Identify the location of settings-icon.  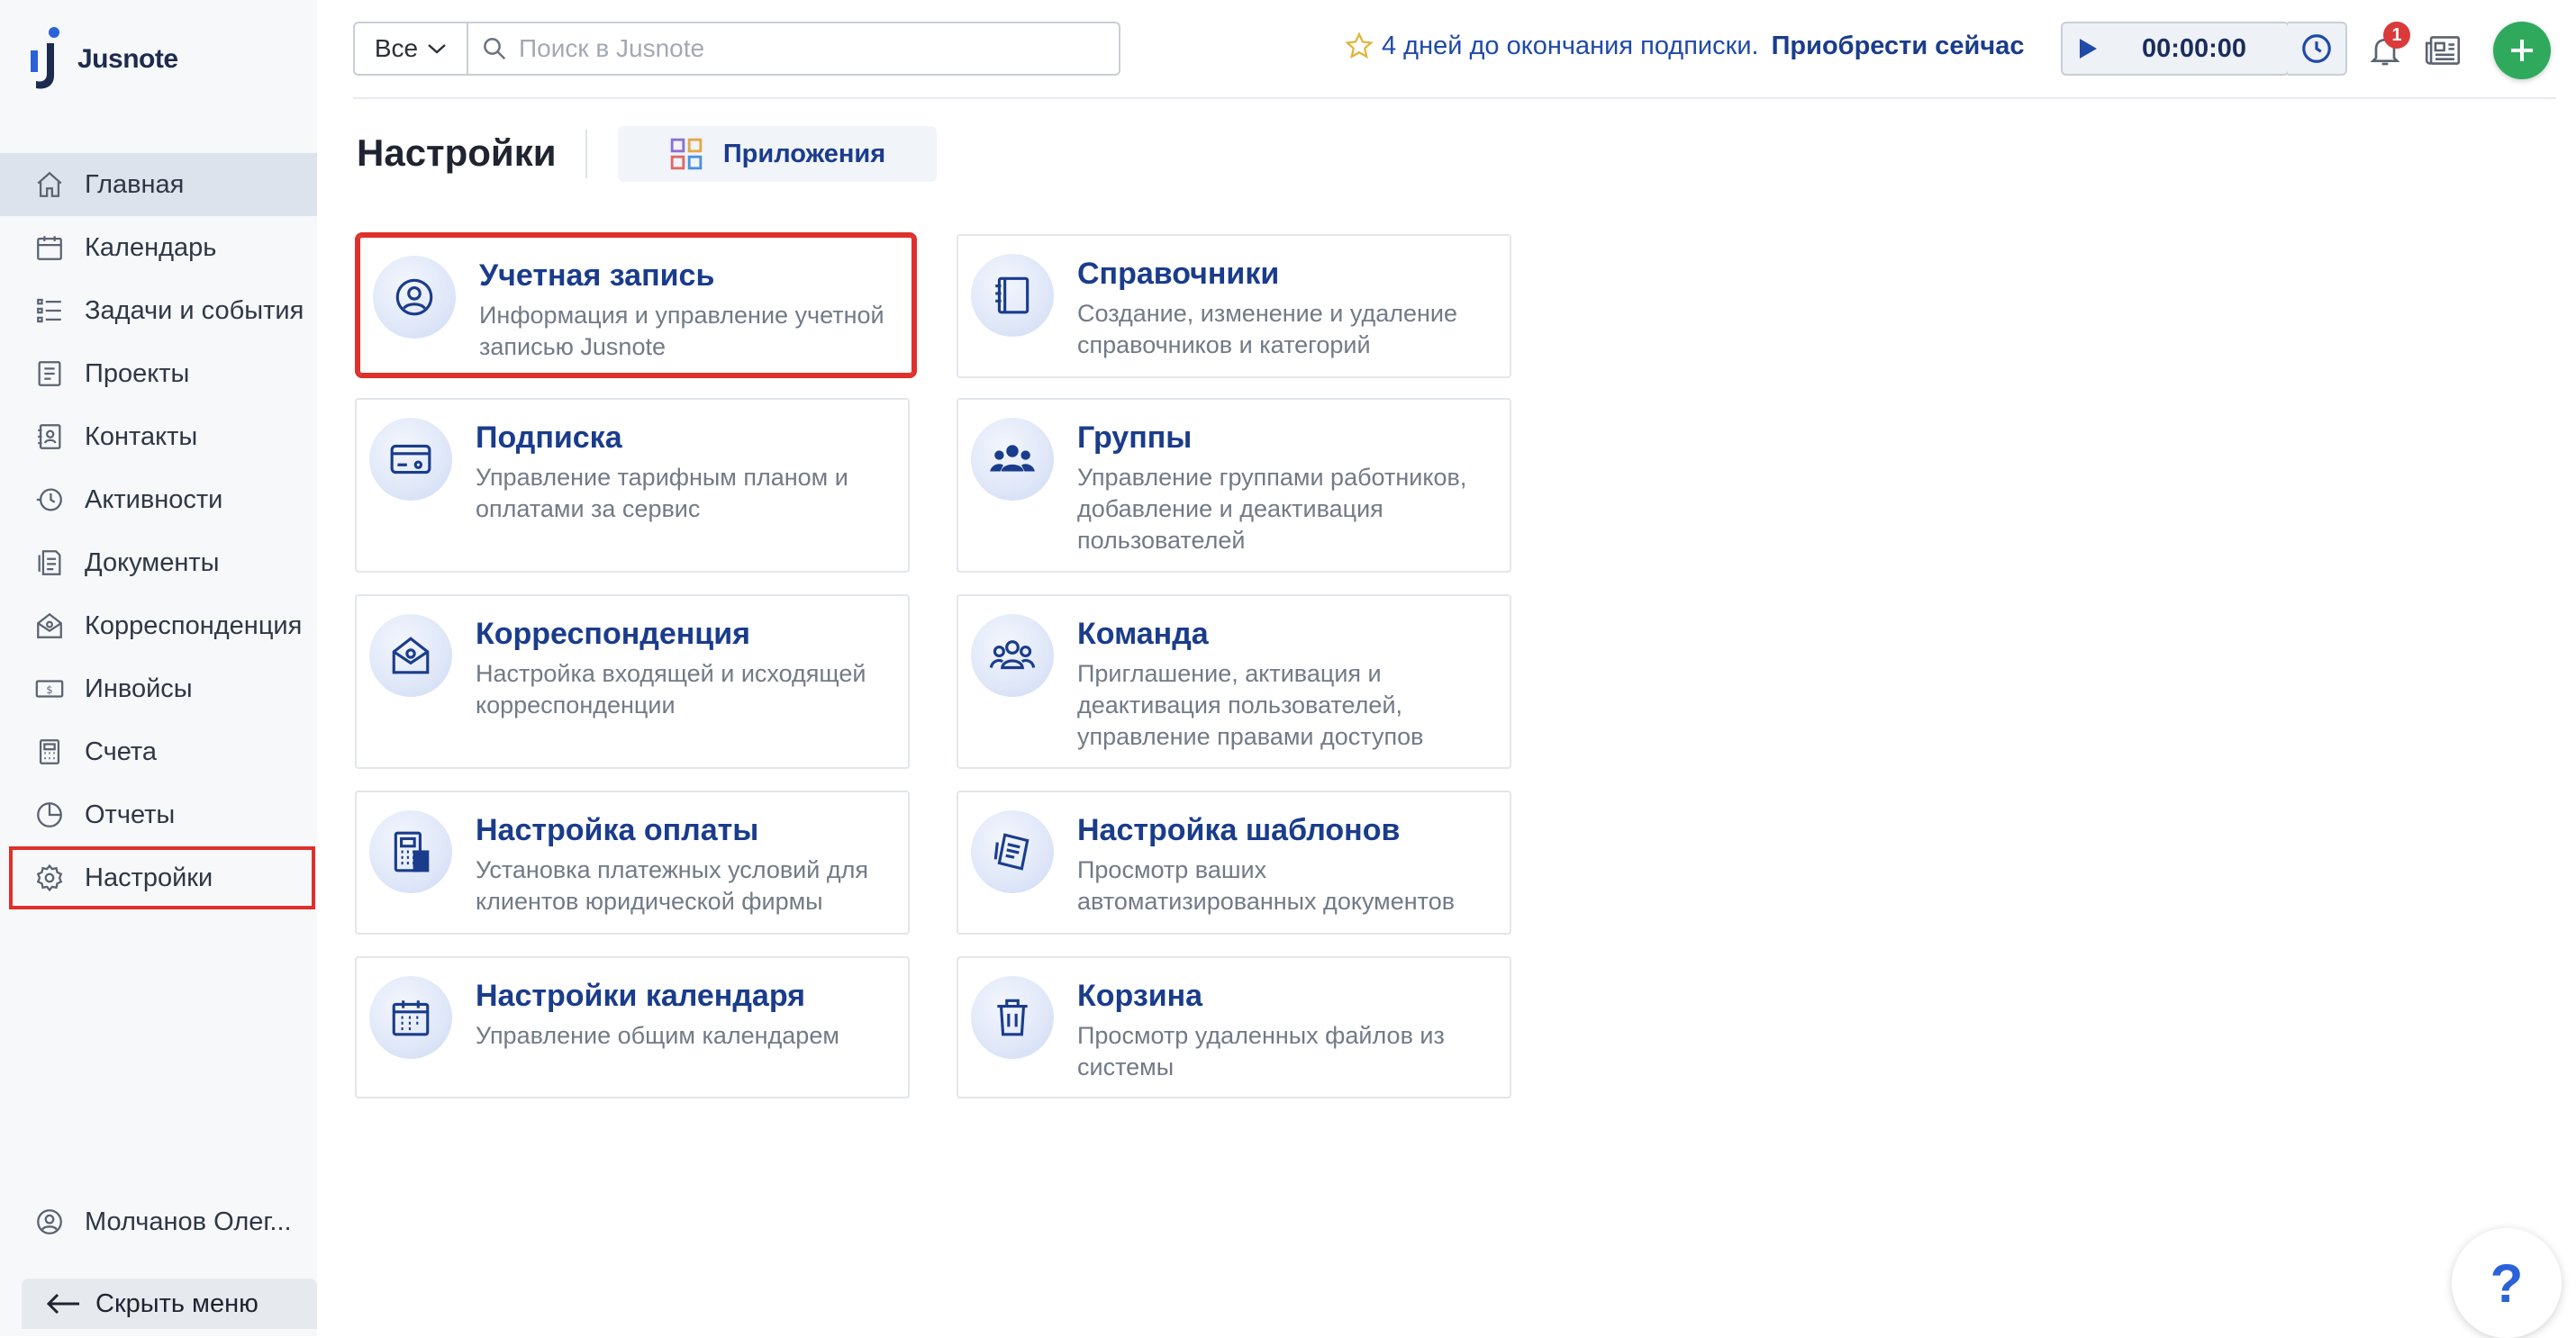
(49, 877).